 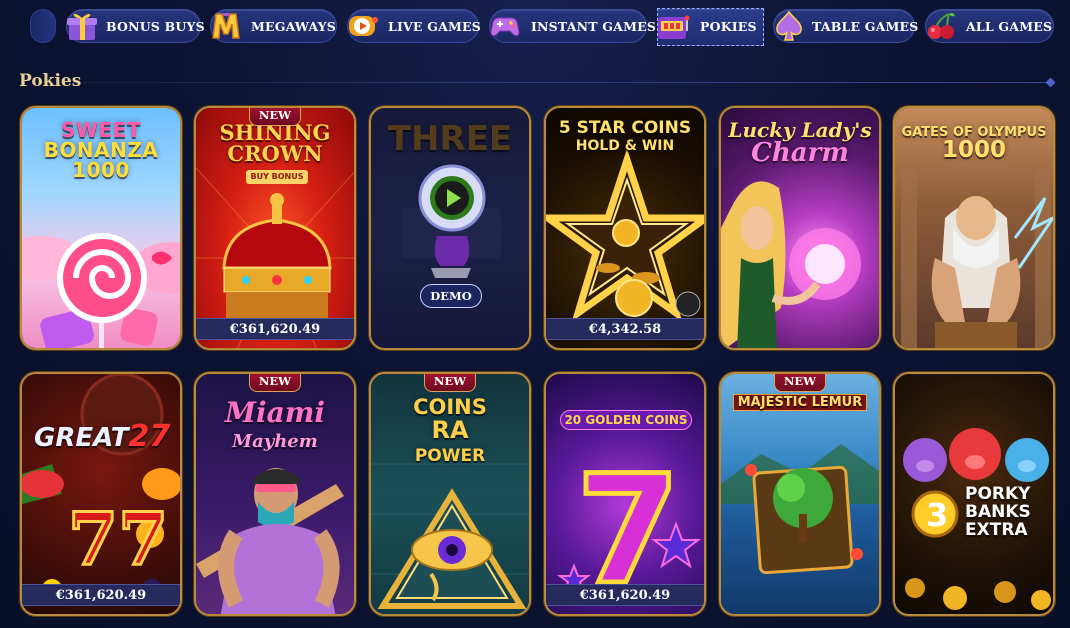 I want to click on nav-item-label: POKIES, so click(x=728, y=26).